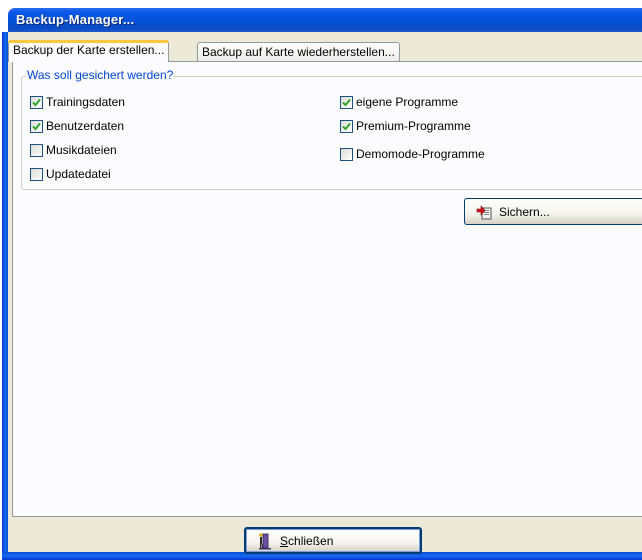 This screenshot has height=560, width=642. I want to click on backup-save-icon, so click(484, 212).